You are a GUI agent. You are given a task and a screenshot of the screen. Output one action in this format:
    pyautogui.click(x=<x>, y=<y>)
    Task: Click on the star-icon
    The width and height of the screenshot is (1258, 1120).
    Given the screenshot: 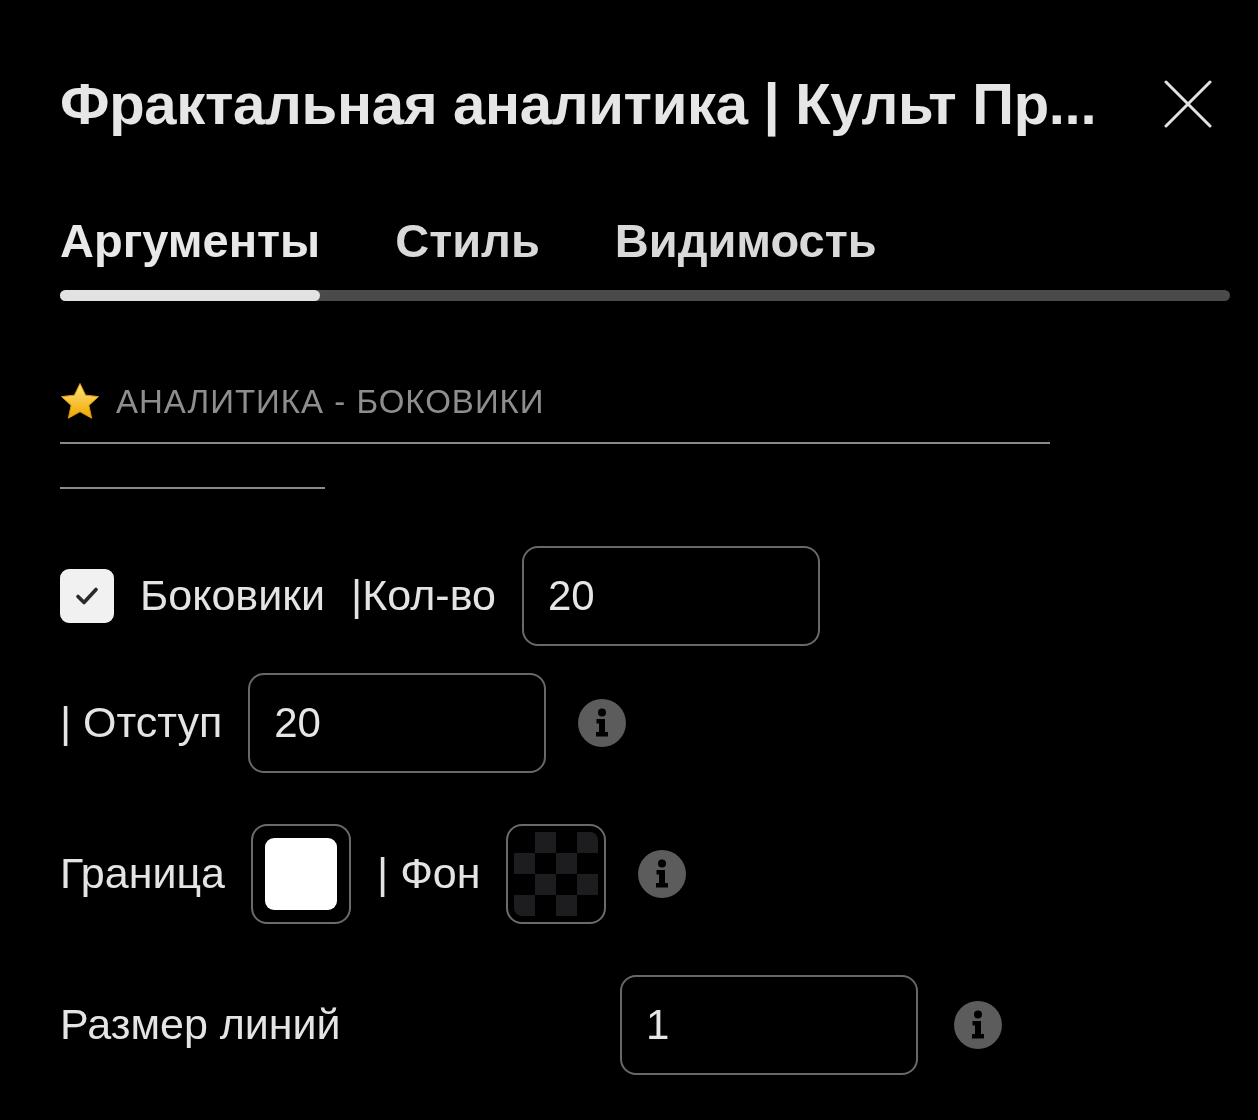 What is the action you would take?
    pyautogui.click(x=80, y=401)
    